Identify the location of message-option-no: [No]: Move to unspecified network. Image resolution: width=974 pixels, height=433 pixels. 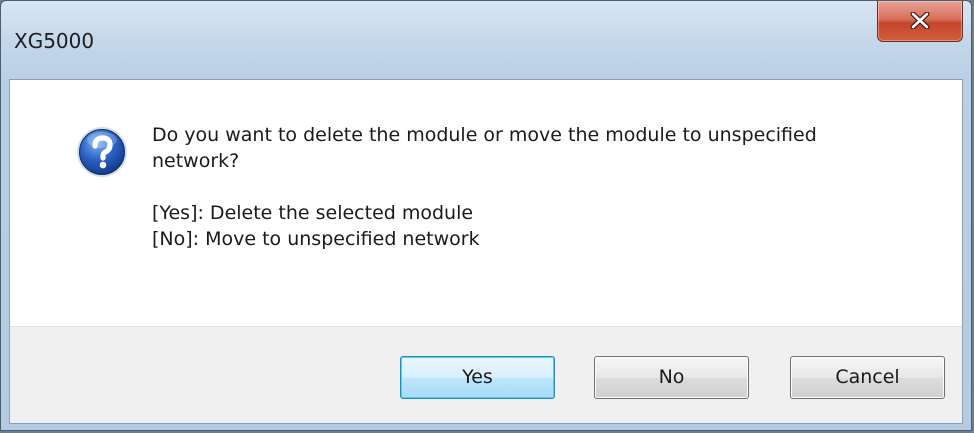
(316, 239).